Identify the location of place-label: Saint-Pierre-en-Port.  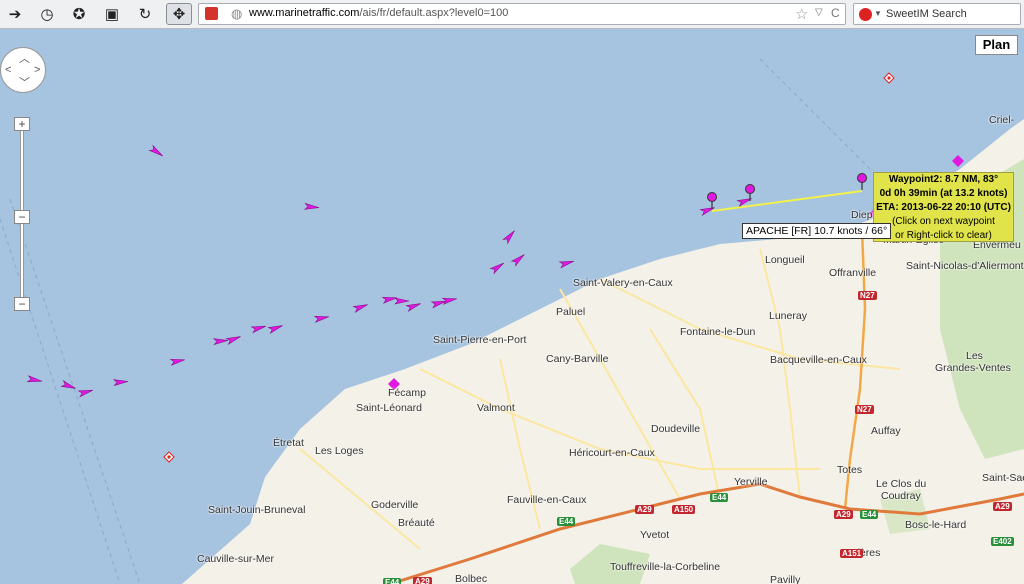
(480, 340).